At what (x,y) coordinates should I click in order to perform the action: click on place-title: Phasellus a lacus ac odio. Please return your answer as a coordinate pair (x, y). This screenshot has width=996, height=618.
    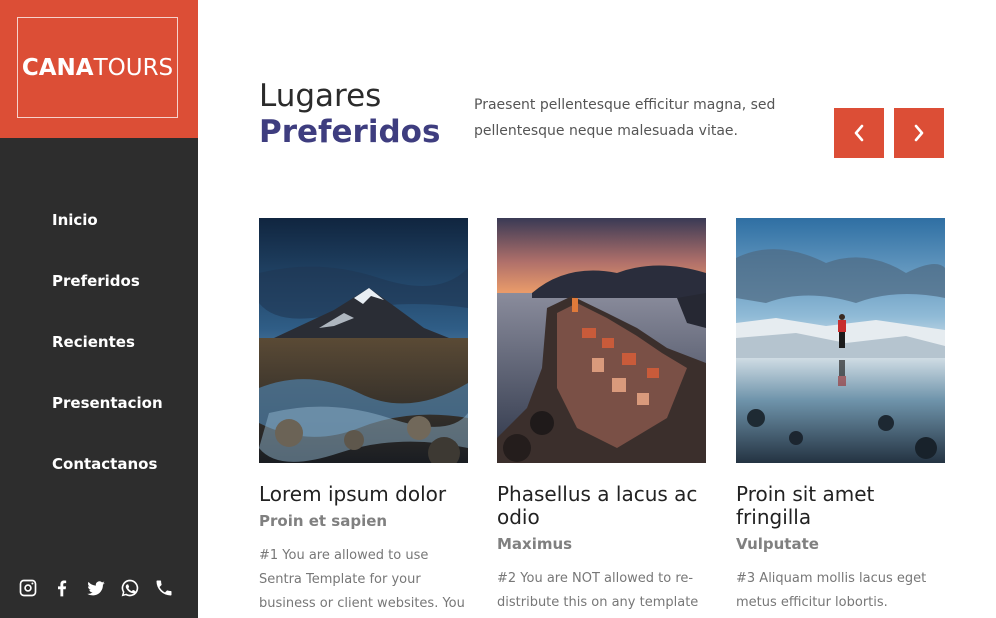
    Looking at the image, I should click on (601, 506).